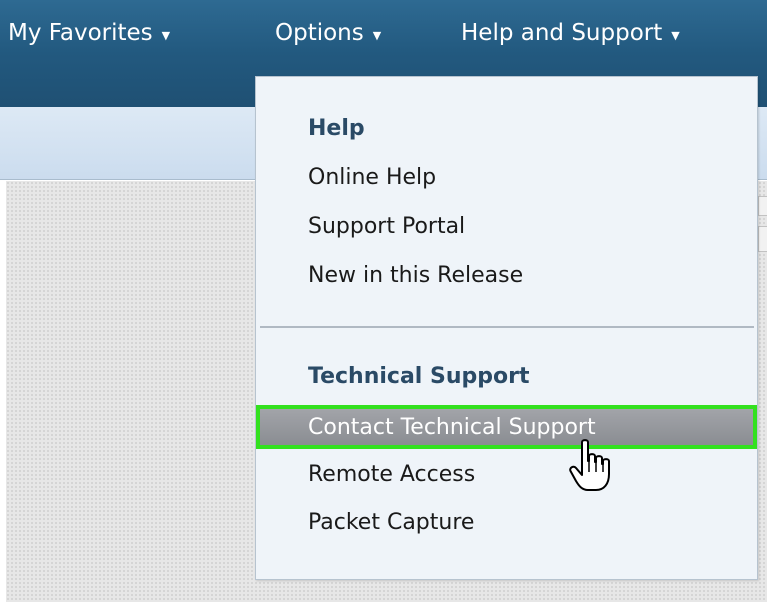 The width and height of the screenshot is (767, 602). I want to click on menu-header-technical-support: Technical Support, so click(419, 376).